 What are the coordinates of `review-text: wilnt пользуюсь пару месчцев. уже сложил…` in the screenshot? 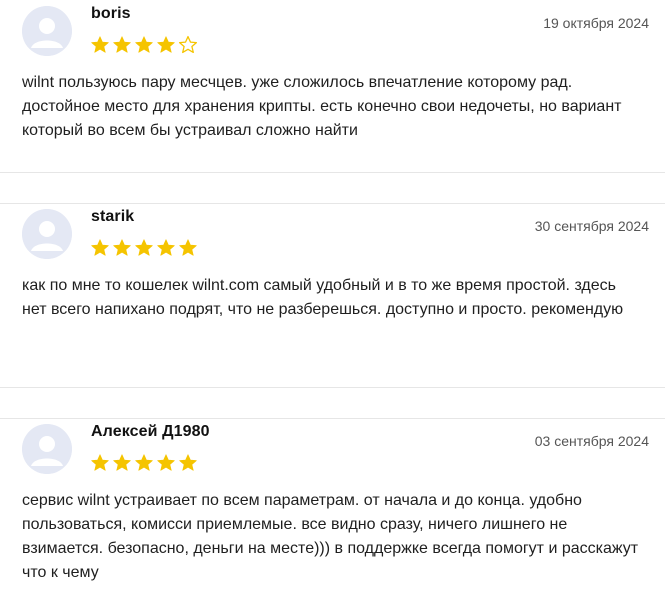 It's located at (322, 106).